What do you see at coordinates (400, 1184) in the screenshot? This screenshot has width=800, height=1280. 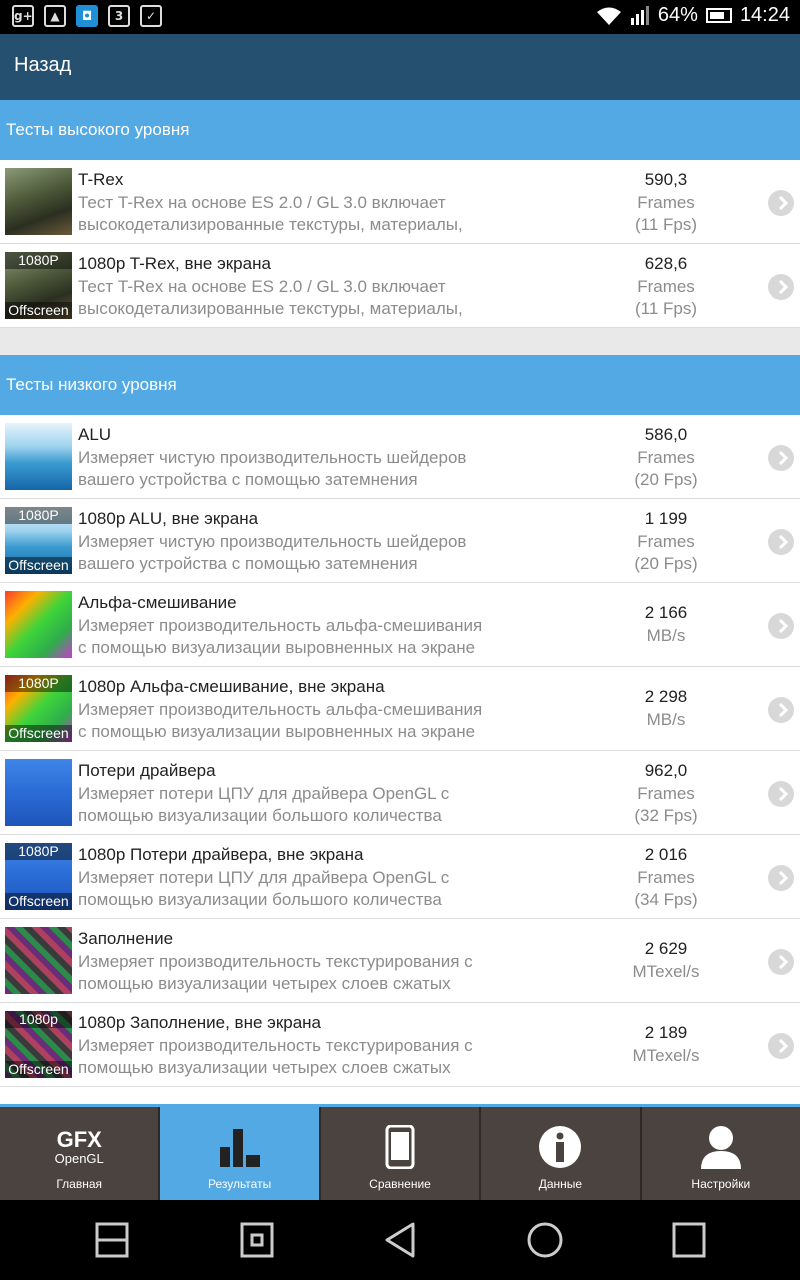 I see `tab-compare-label: Сравнение` at bounding box center [400, 1184].